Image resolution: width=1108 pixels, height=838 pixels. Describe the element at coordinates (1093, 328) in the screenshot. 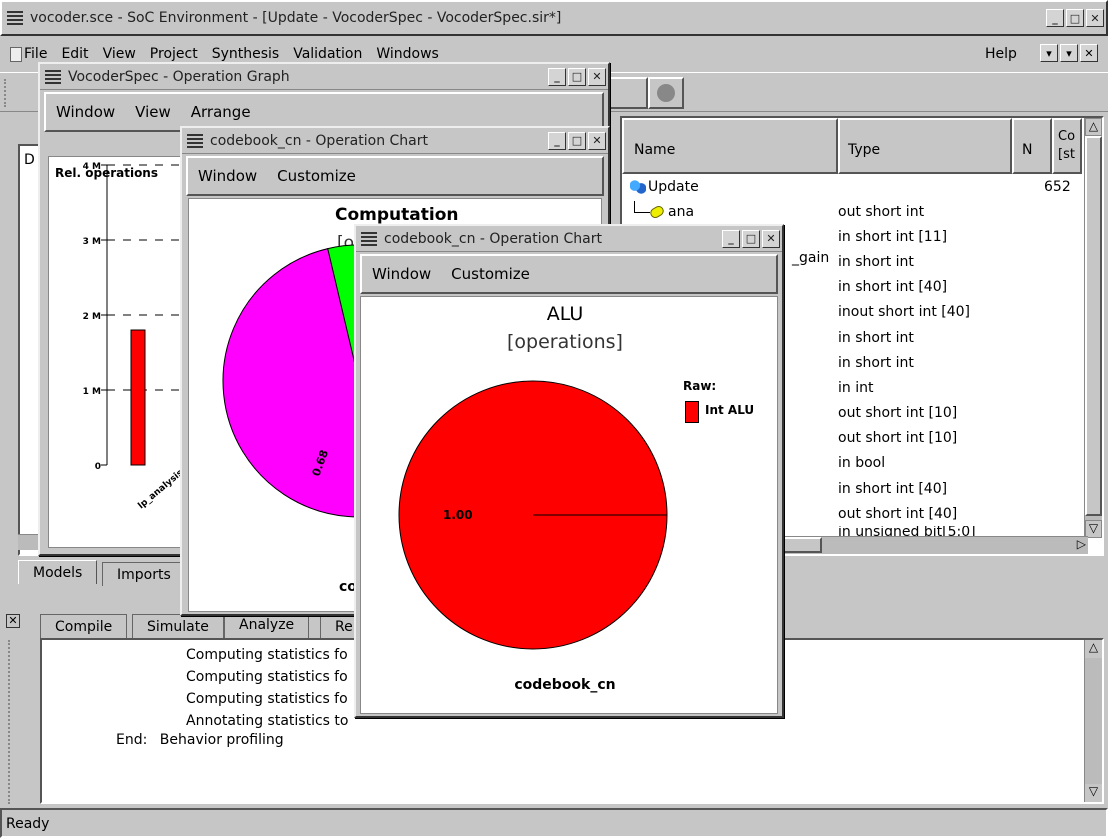

I see `vertical-scrollbar: △ ▽` at that location.